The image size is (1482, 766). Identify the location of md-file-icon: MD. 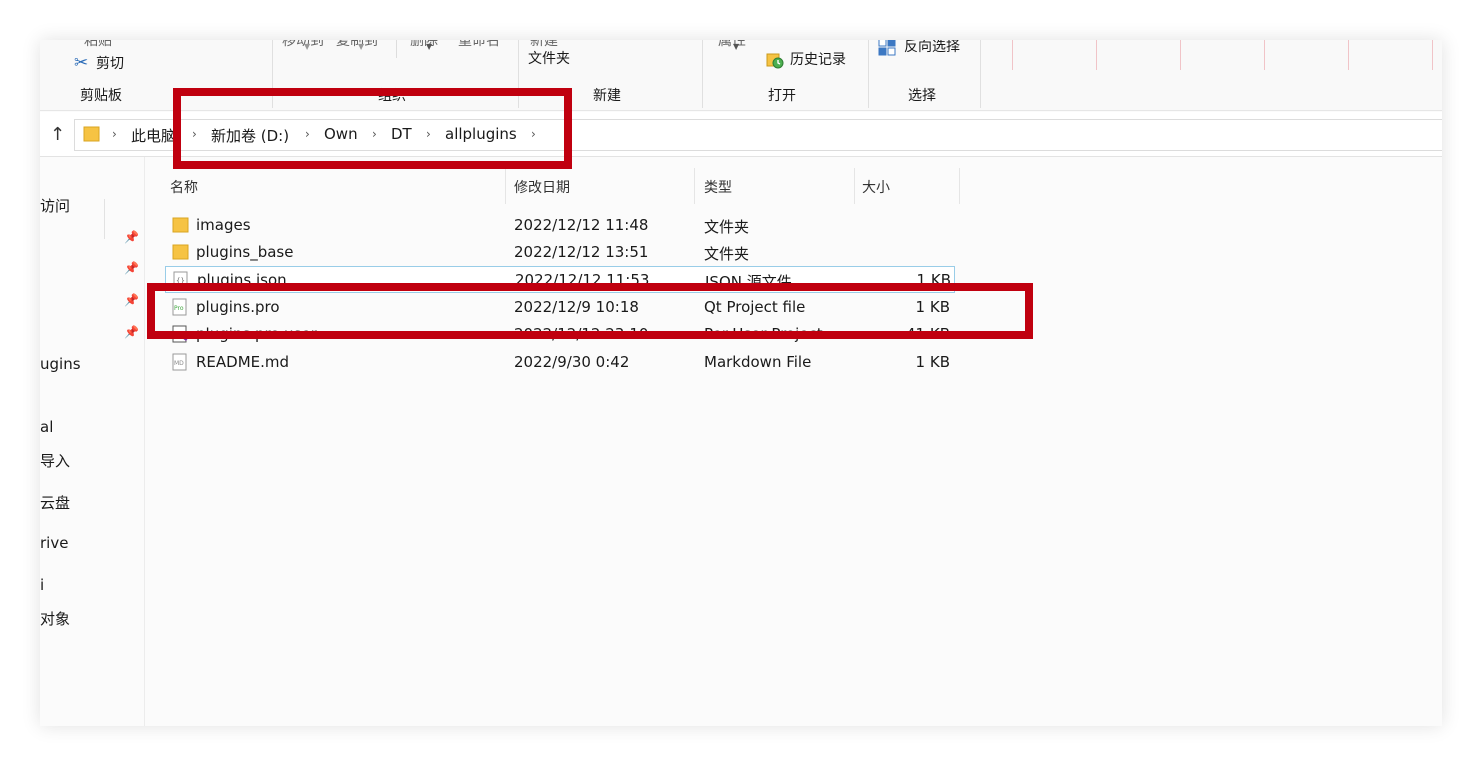
(179, 362).